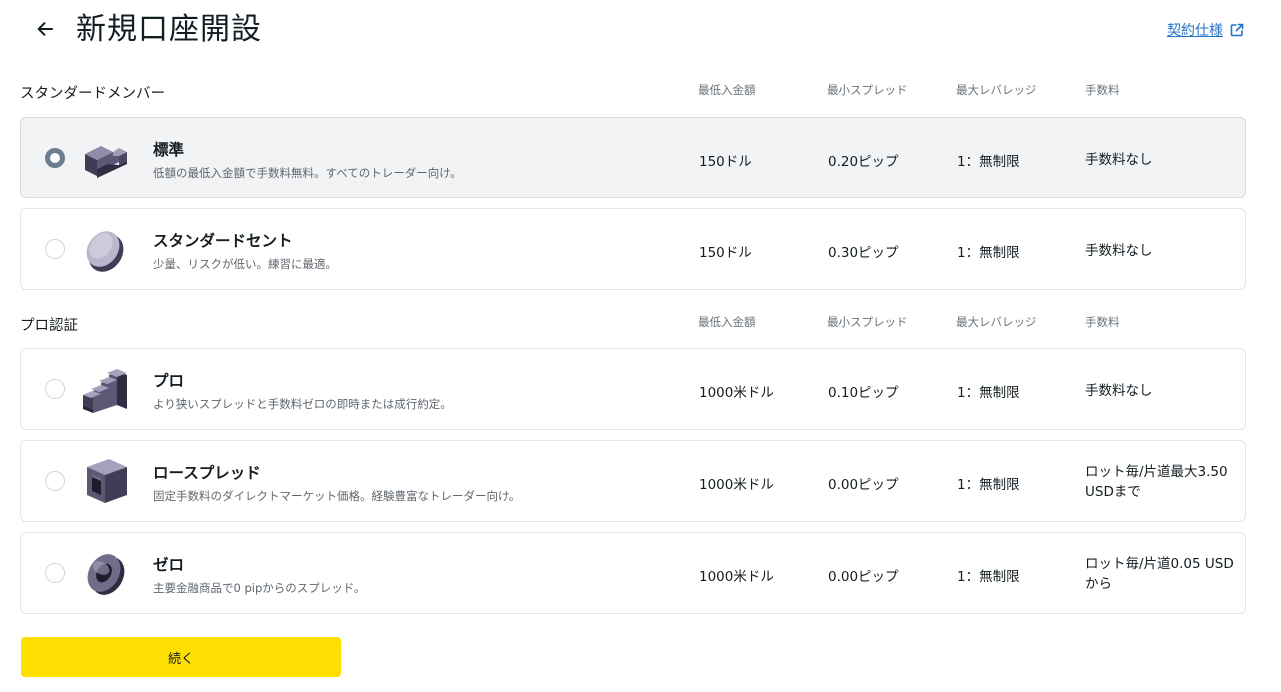 This screenshot has width=1281, height=692. Describe the element at coordinates (863, 393) in the screenshot. I see `min-spread-value: 0.10ピップ` at that location.